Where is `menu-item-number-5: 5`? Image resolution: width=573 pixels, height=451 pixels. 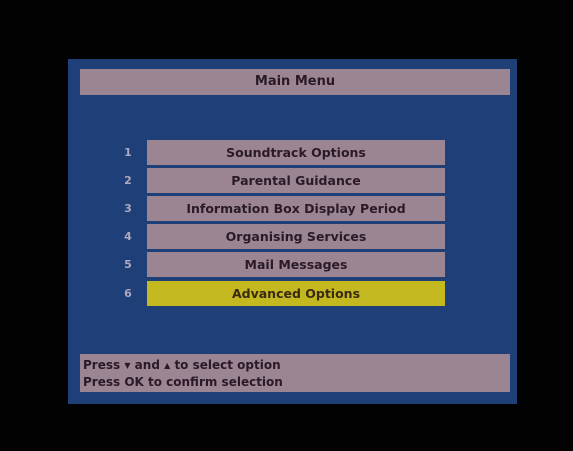
menu-item-number-5: 5 is located at coordinates (128, 264).